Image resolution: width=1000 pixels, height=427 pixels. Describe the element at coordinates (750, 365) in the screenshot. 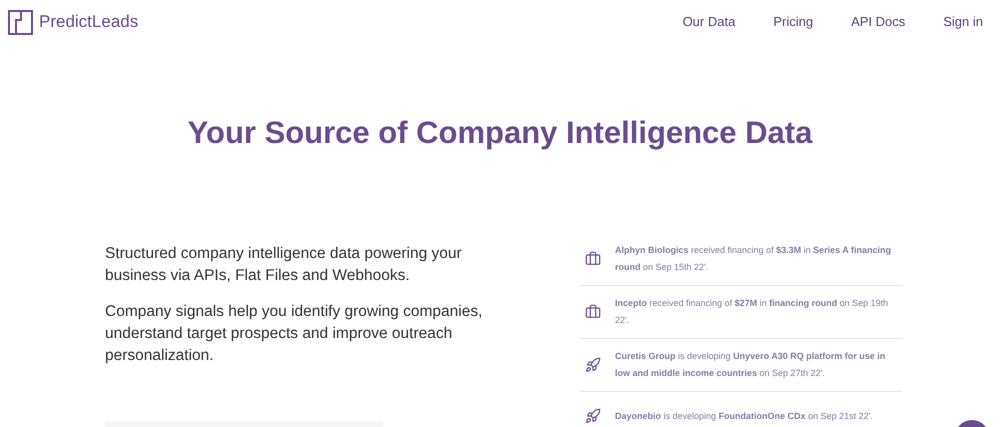

I see `event-text: Curetis Group is developing Unyvero A30 RQ platform for use in low and middle income countries on Sep 27th 22'.` at that location.